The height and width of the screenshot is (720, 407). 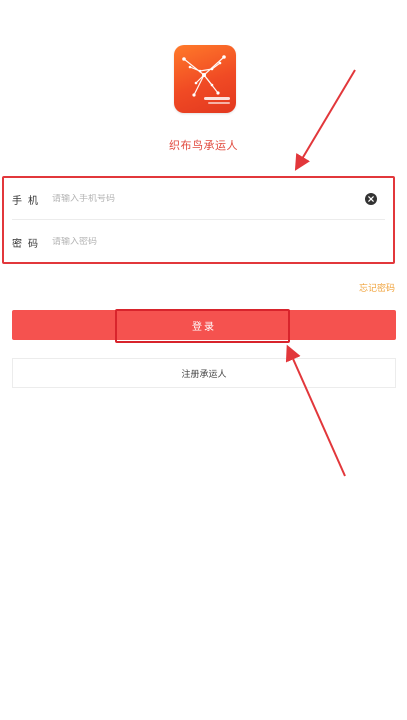 I want to click on phone-row: 手机, so click(x=198, y=199).